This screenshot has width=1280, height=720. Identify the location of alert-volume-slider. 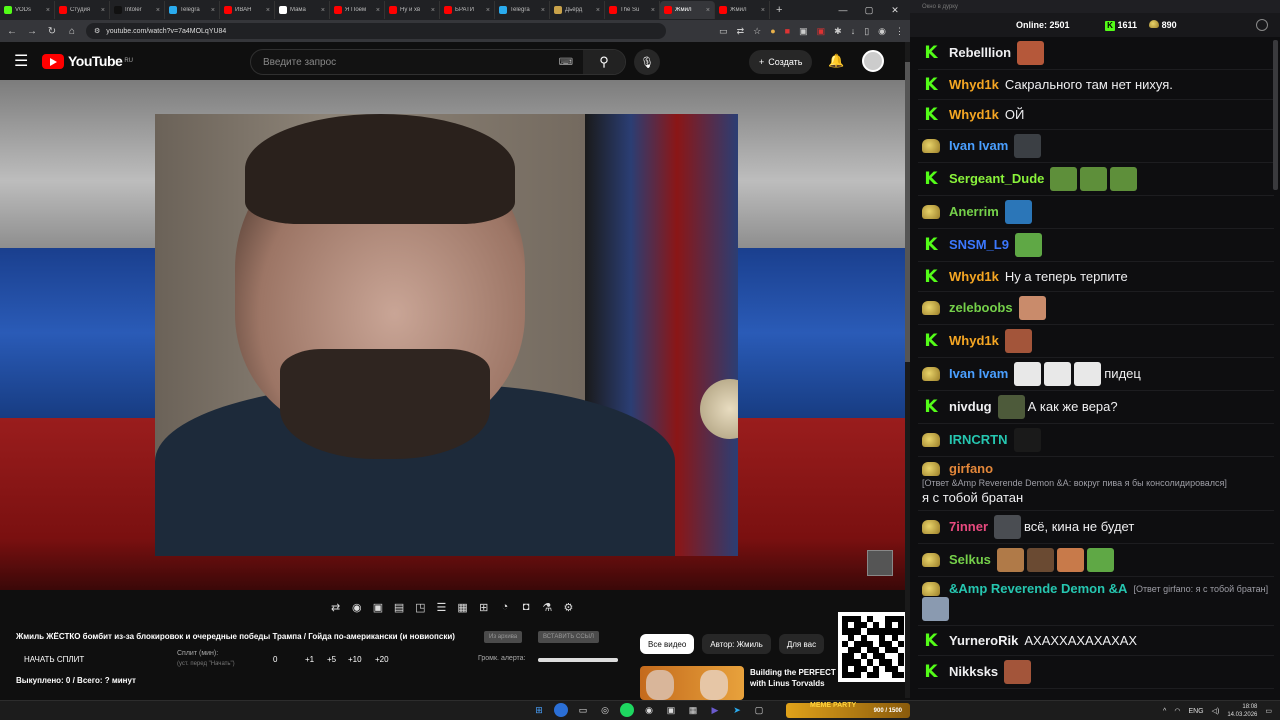
(578, 660).